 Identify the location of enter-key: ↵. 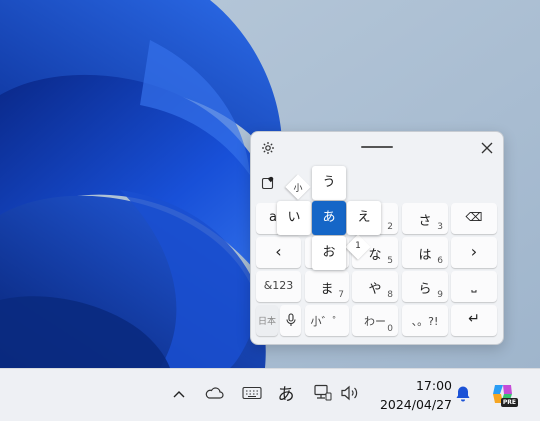
(474, 320).